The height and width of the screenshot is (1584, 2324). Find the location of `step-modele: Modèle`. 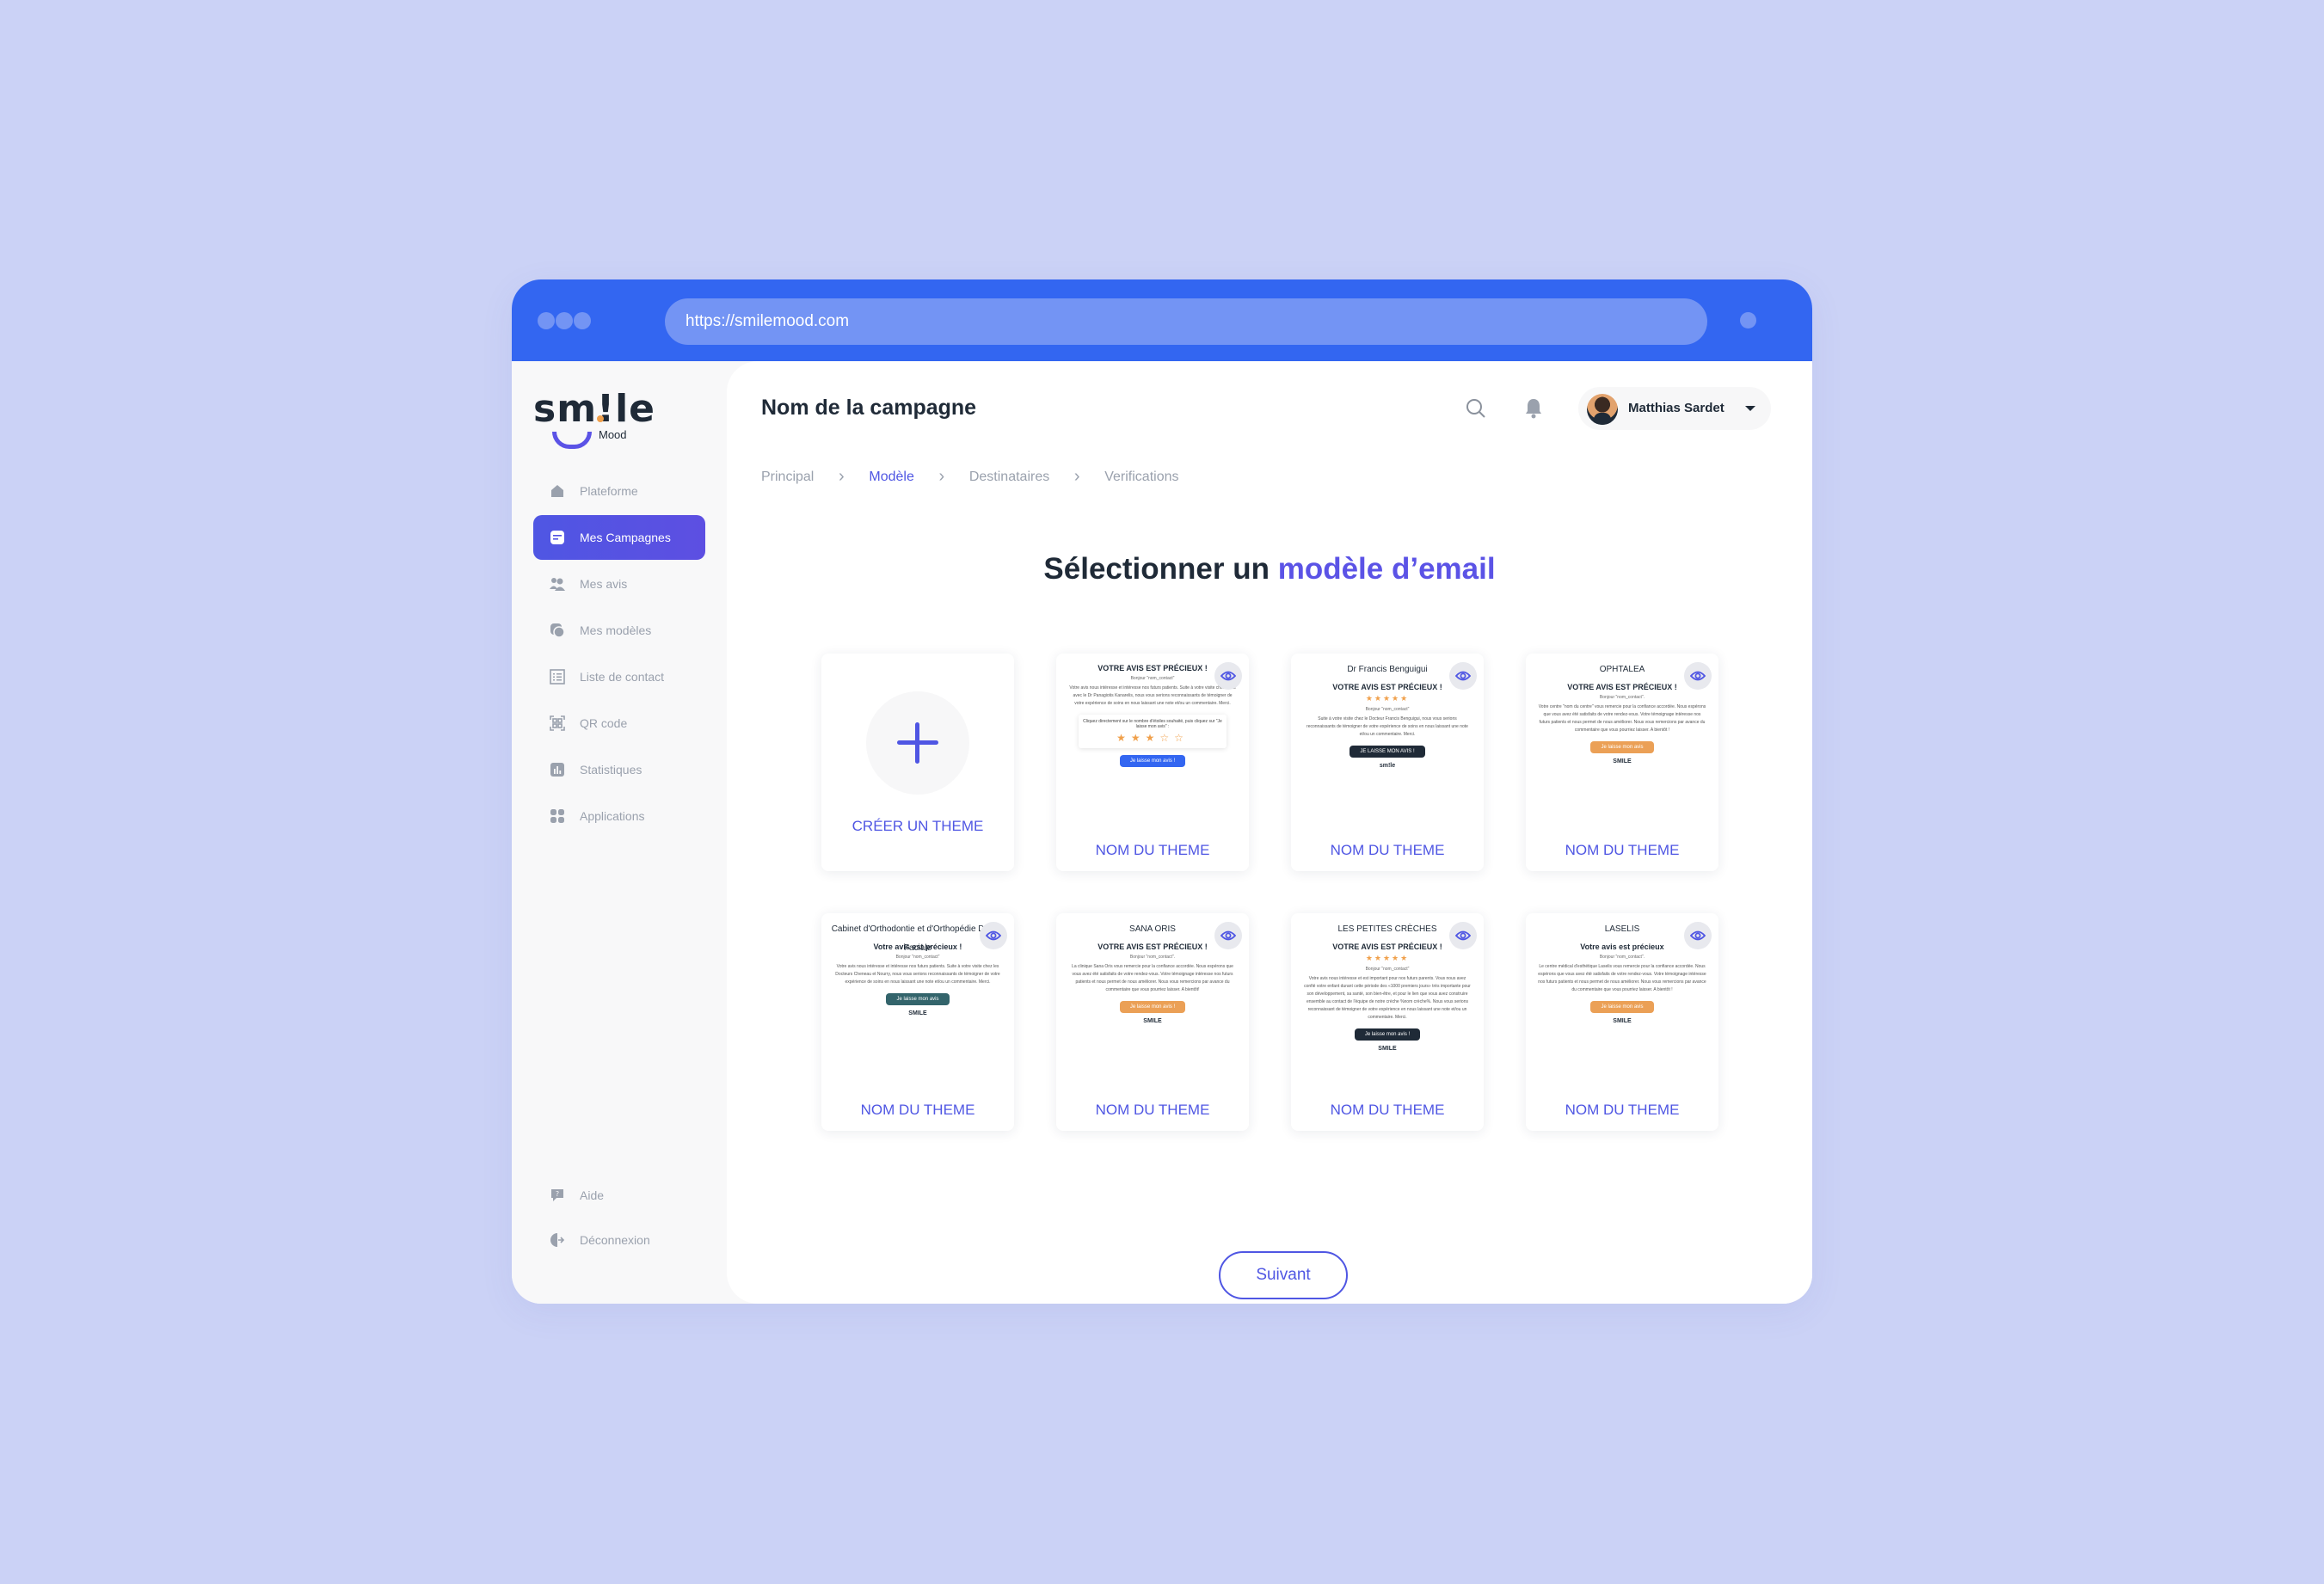

step-modele: Modèle is located at coordinates (891, 478).